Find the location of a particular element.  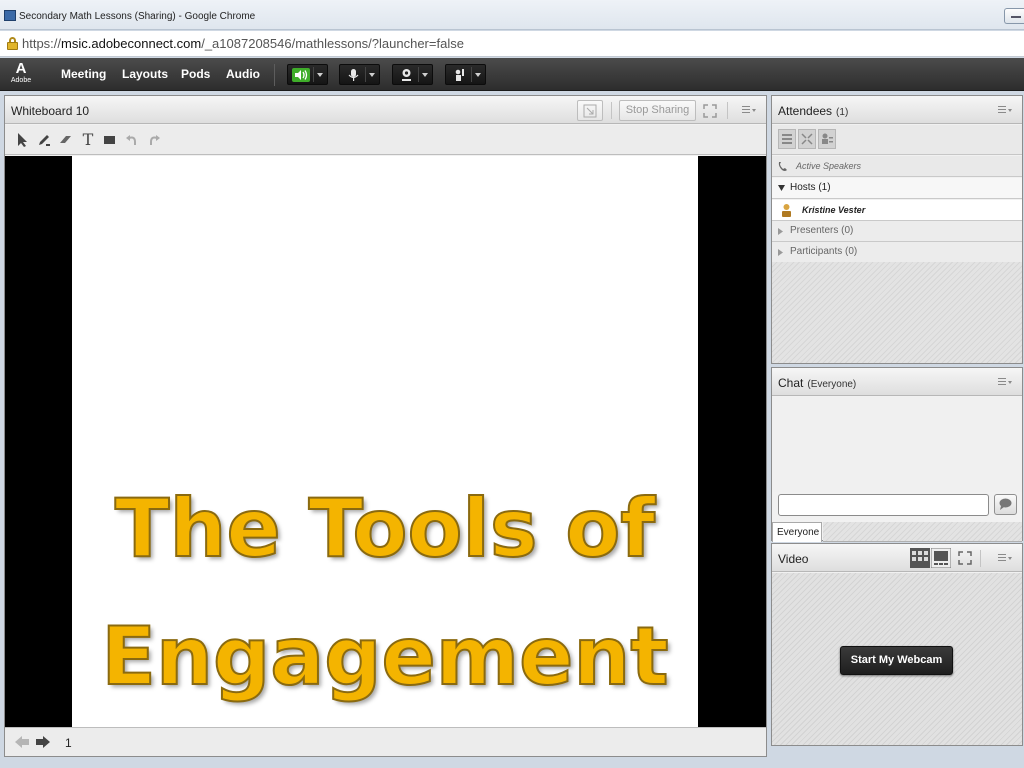

attendee-status-icon is located at coordinates (827, 138).